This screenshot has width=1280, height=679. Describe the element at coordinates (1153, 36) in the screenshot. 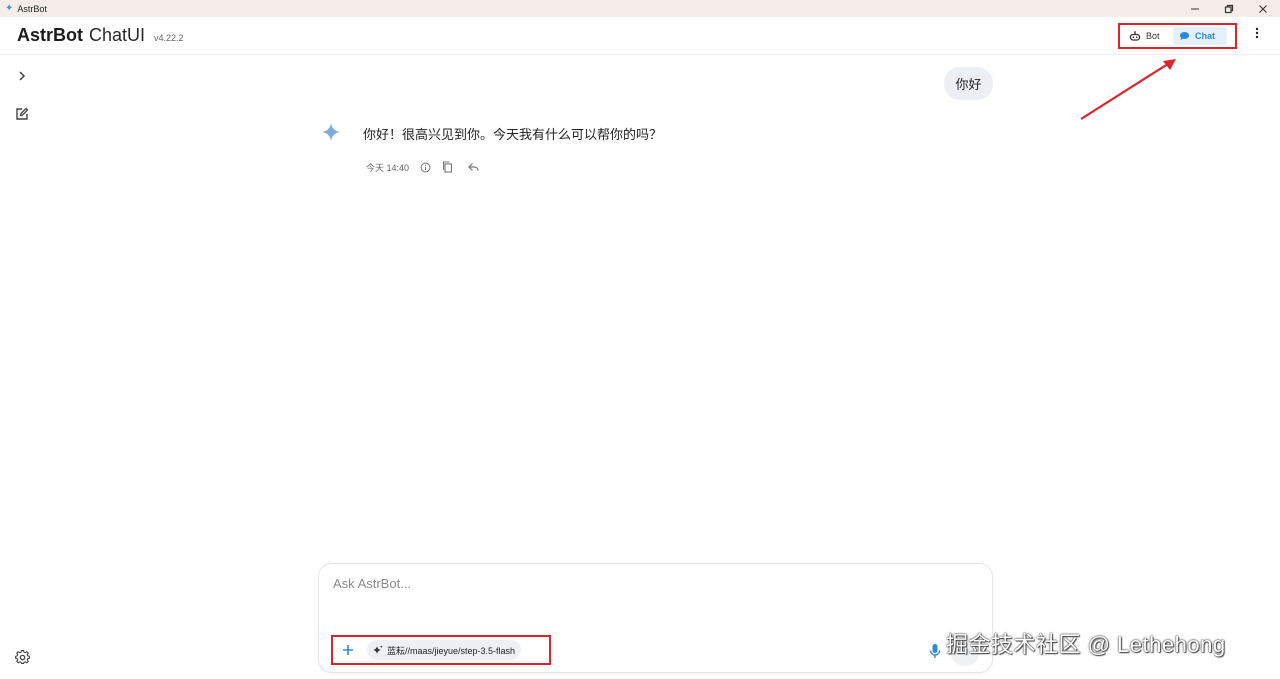

I see `mode-bot-label: Bot` at that location.